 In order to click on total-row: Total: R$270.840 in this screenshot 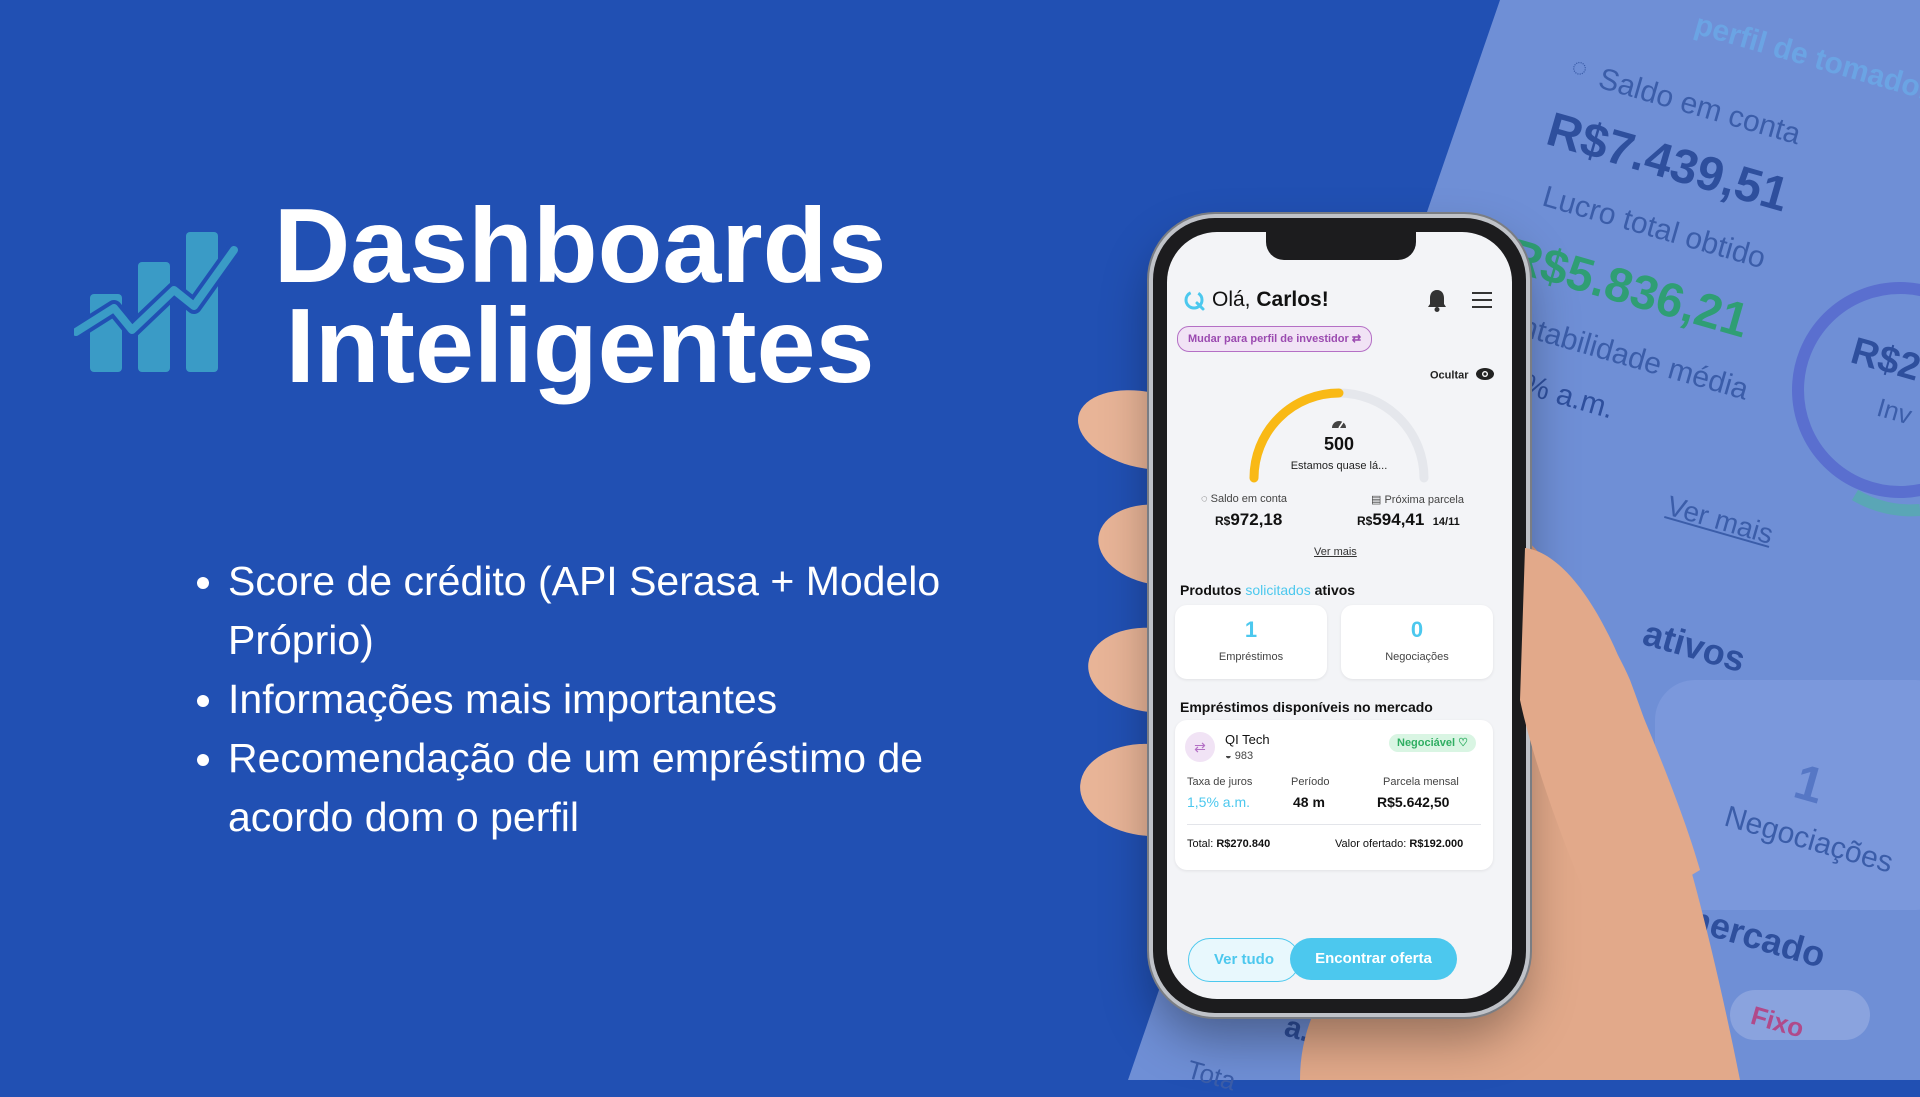, I will do `click(1228, 844)`.